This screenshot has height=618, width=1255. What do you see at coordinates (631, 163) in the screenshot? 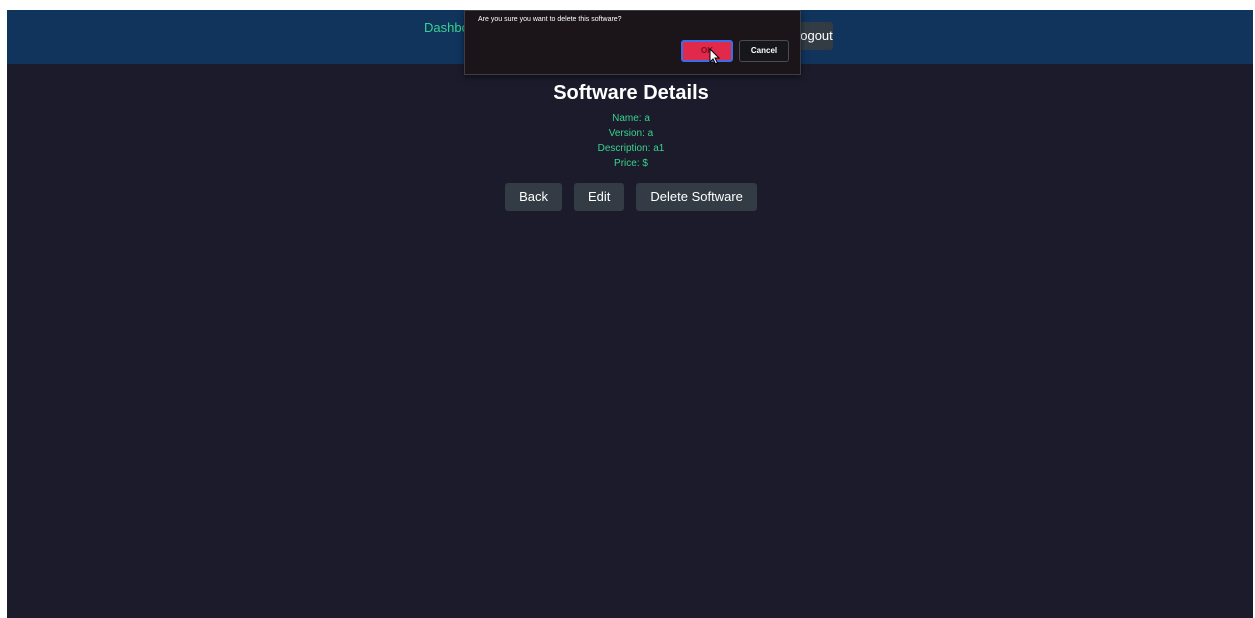
I see `software-price: Price: $` at bounding box center [631, 163].